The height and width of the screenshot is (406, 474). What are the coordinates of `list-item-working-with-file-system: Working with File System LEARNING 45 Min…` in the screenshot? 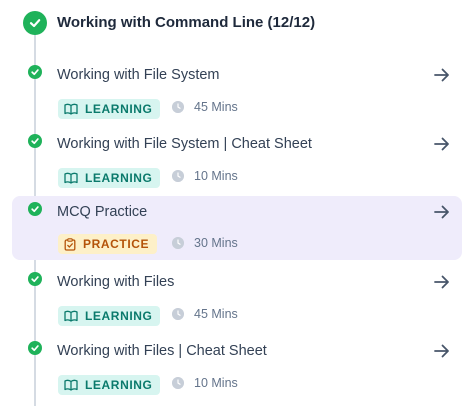 It's located at (237, 94).